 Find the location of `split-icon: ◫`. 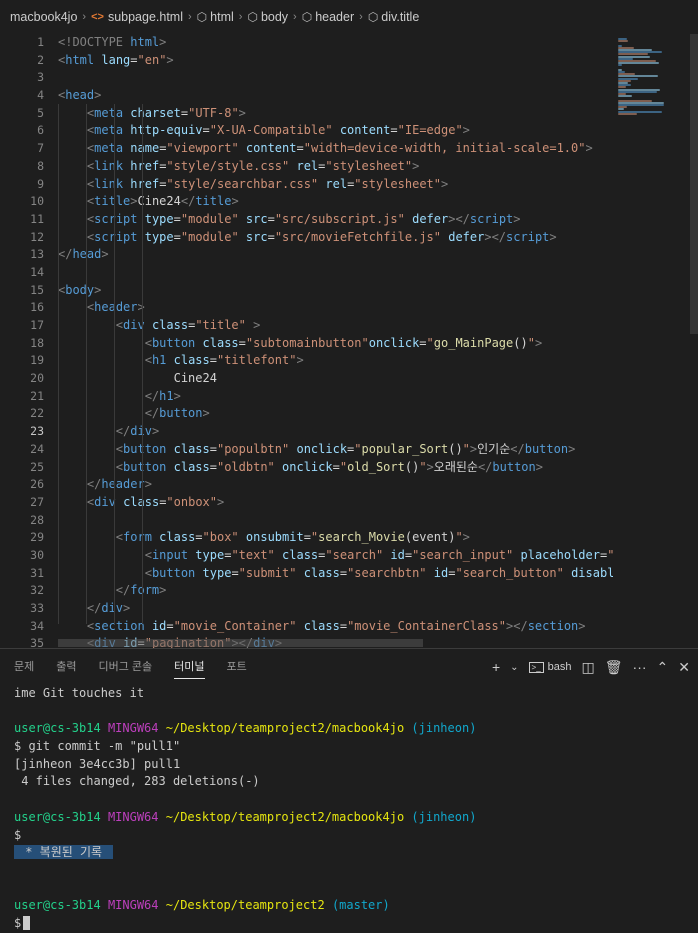

split-icon: ◫ is located at coordinates (588, 667).